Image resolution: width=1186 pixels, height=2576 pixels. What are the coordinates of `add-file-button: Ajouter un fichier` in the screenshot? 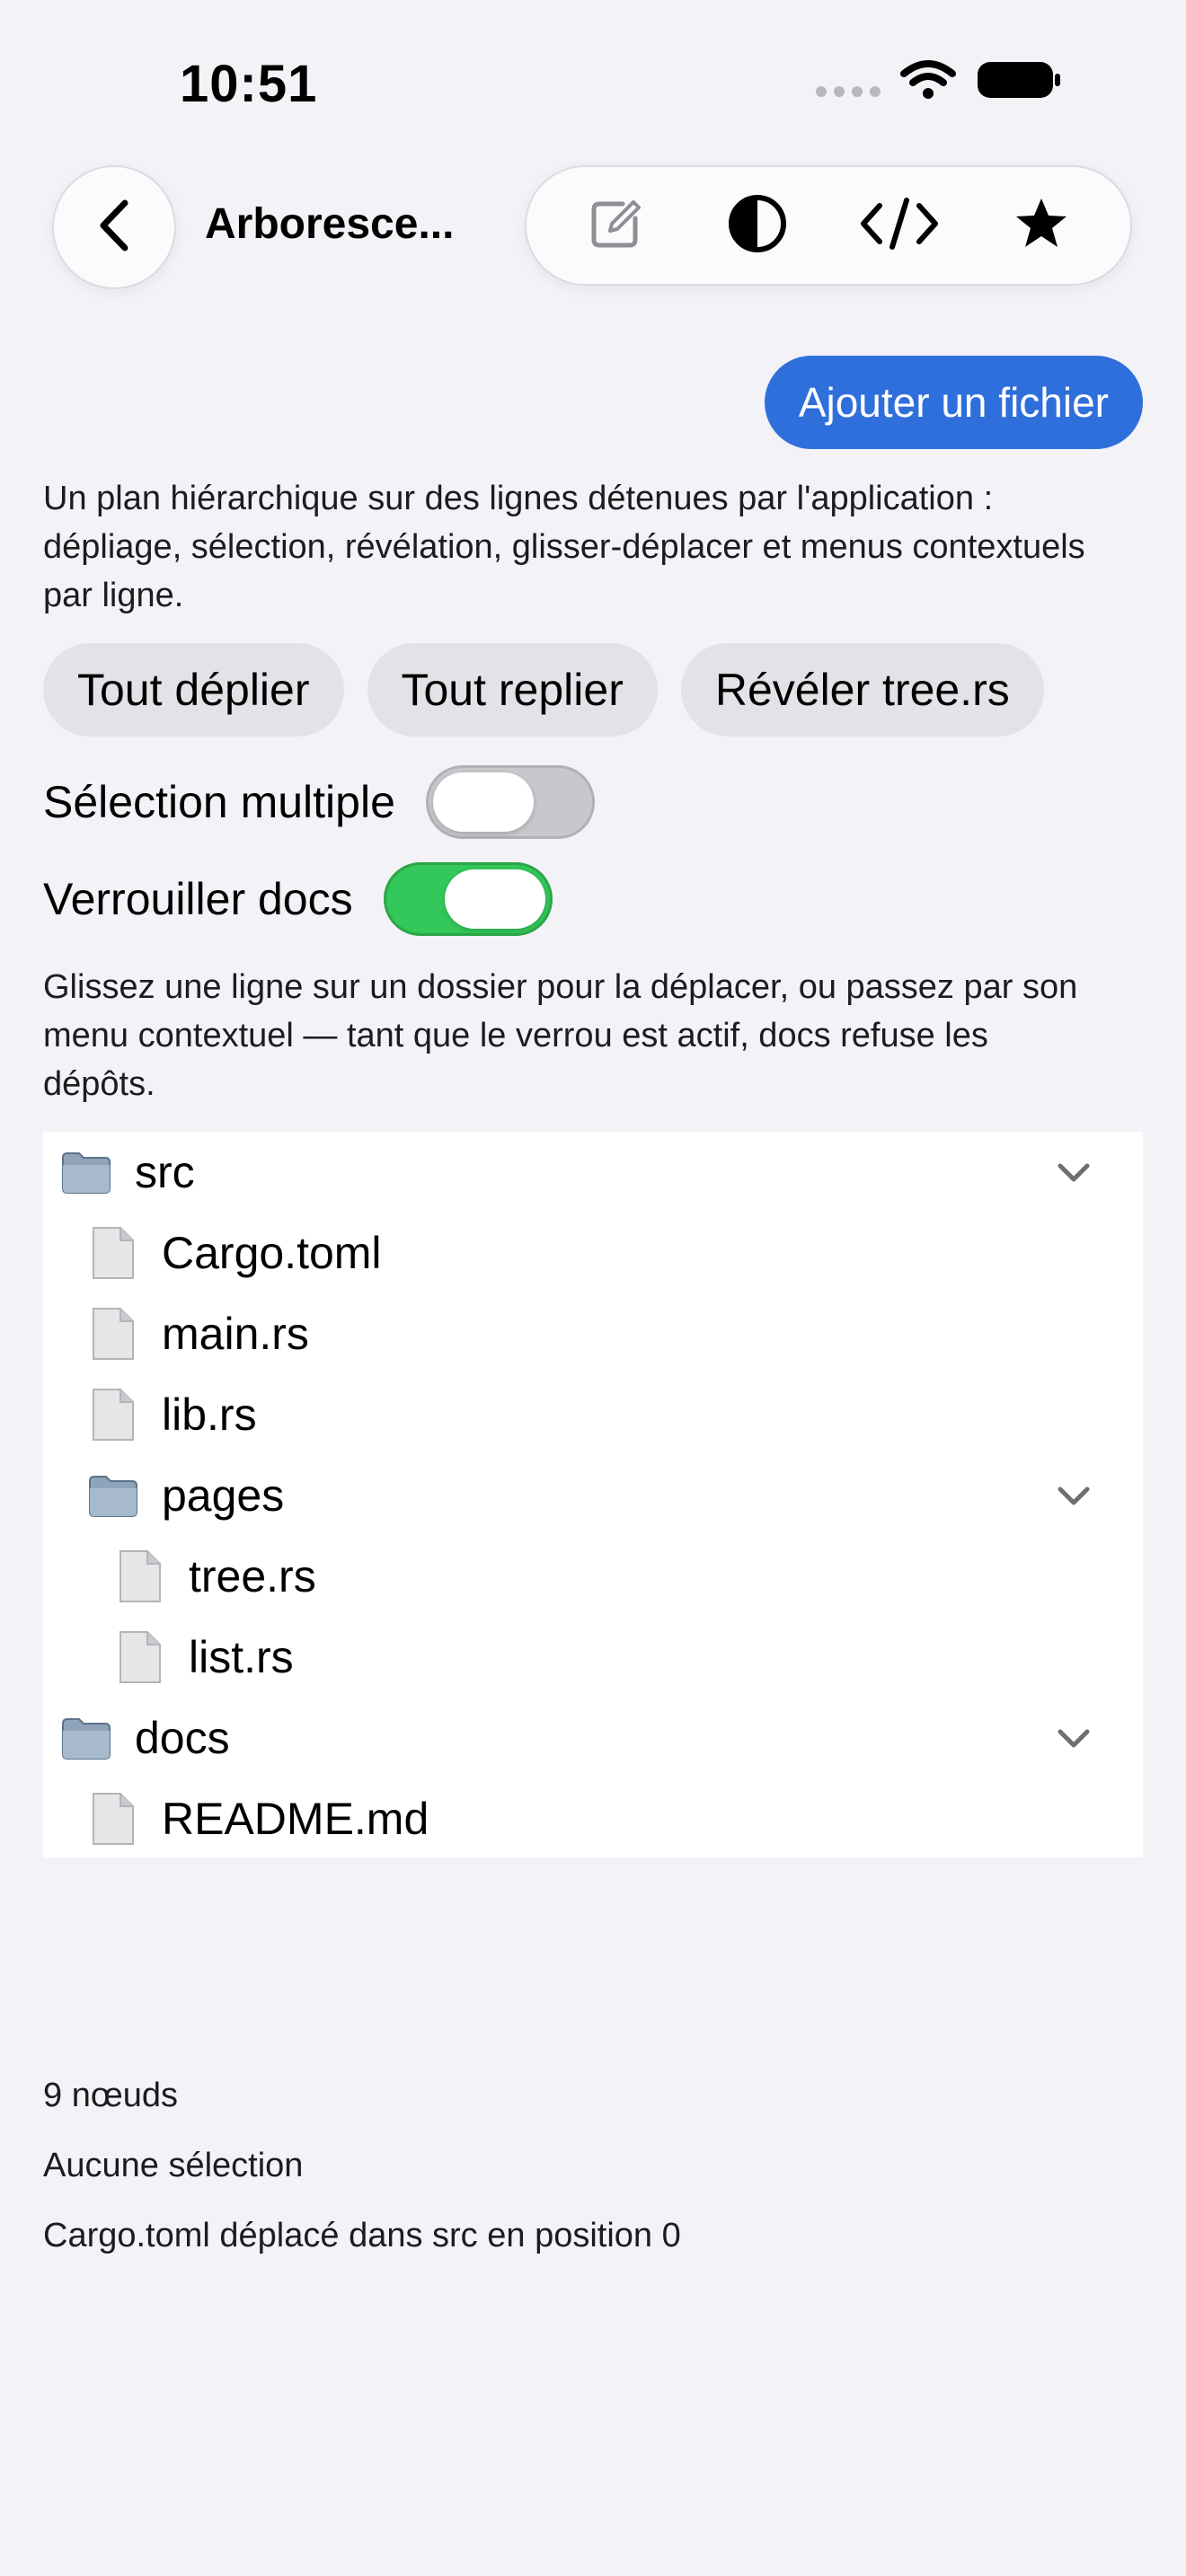 It's located at (953, 402).